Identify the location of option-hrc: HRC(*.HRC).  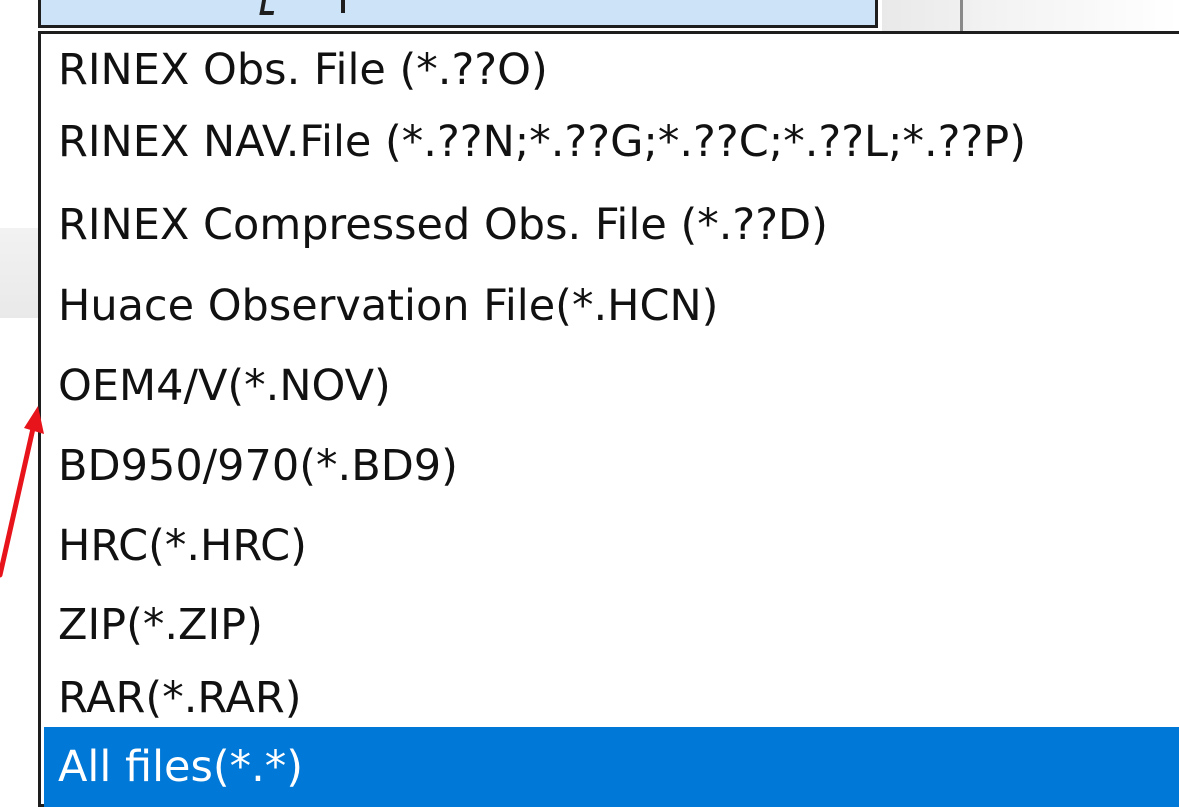
(611, 546).